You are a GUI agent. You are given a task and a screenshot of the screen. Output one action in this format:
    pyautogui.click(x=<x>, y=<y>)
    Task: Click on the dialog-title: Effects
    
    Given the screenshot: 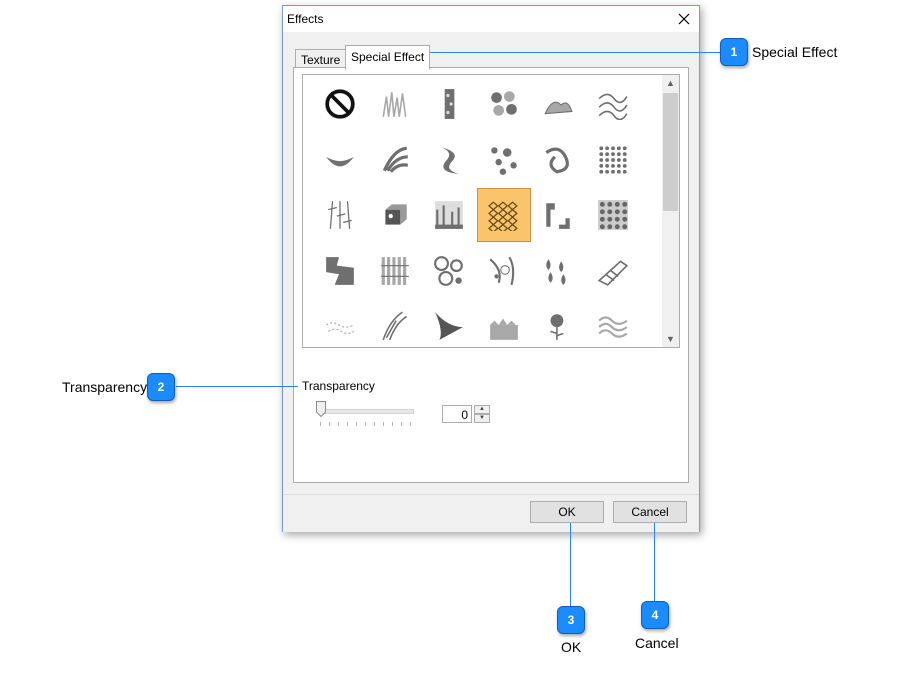 What is the action you would take?
    pyautogui.click(x=305, y=19)
    